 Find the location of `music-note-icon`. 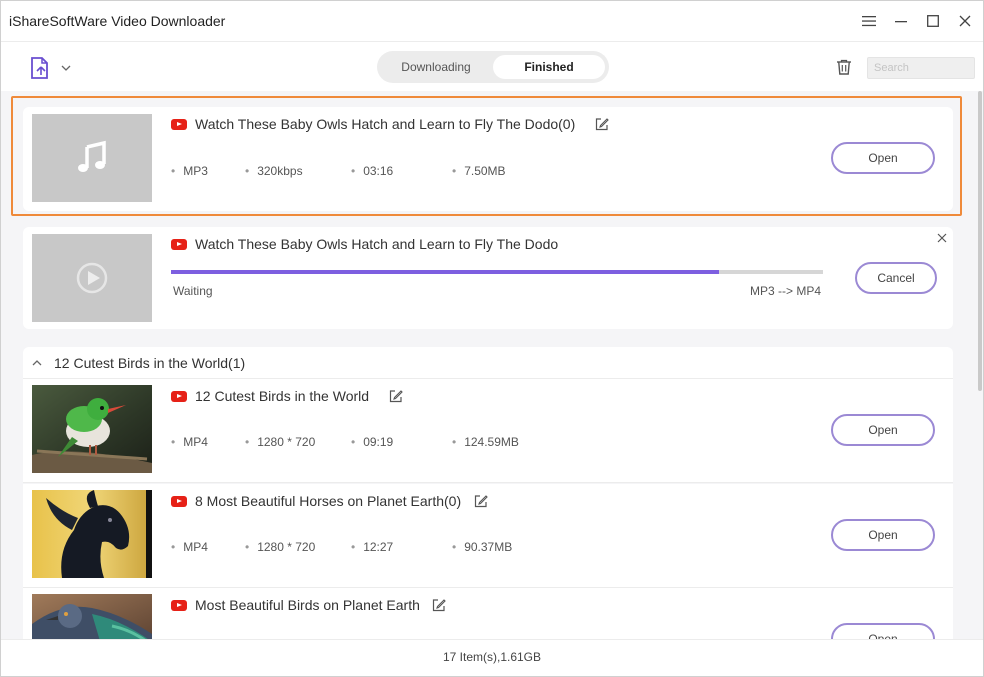

music-note-icon is located at coordinates (92, 156).